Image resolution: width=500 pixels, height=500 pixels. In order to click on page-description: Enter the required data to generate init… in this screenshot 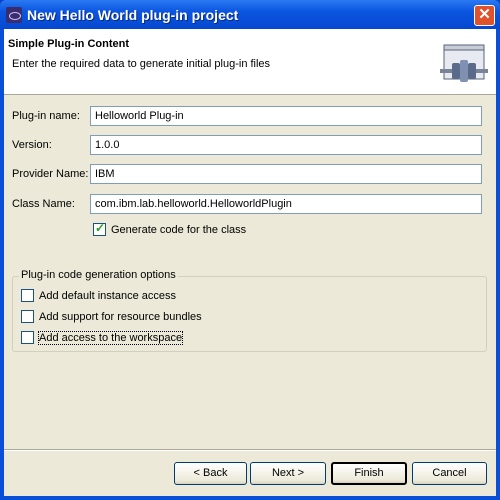, I will do `click(141, 64)`.